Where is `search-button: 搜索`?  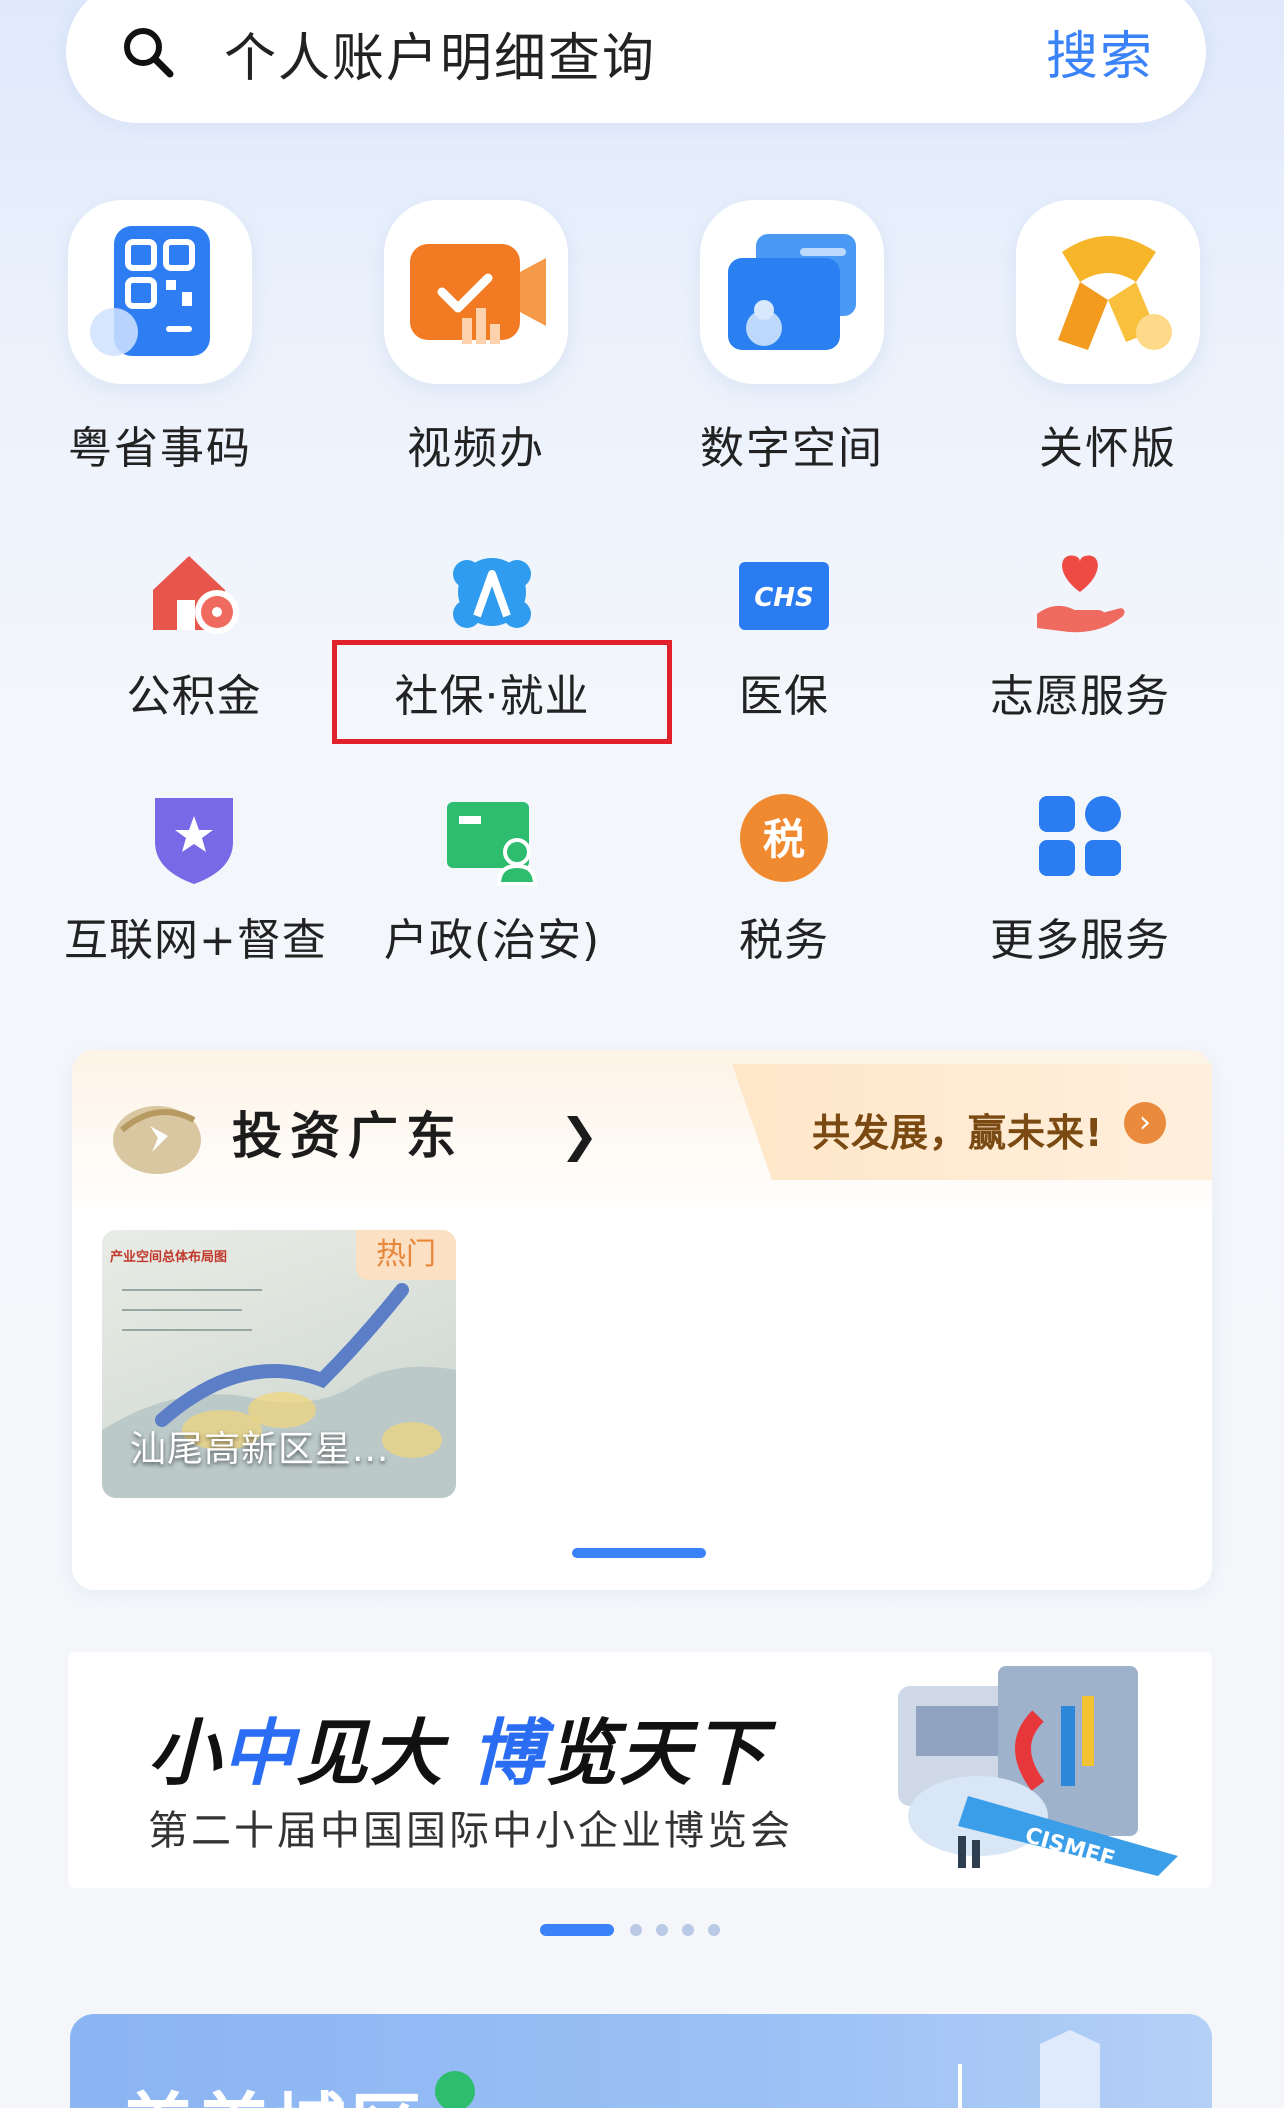 search-button: 搜索 is located at coordinates (1100, 51).